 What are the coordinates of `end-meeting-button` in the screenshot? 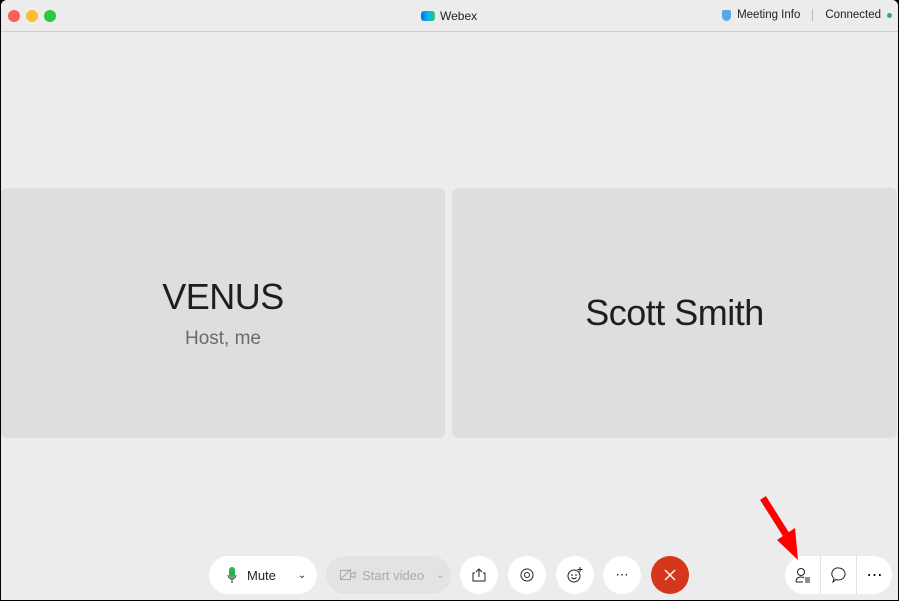 It's located at (670, 575).